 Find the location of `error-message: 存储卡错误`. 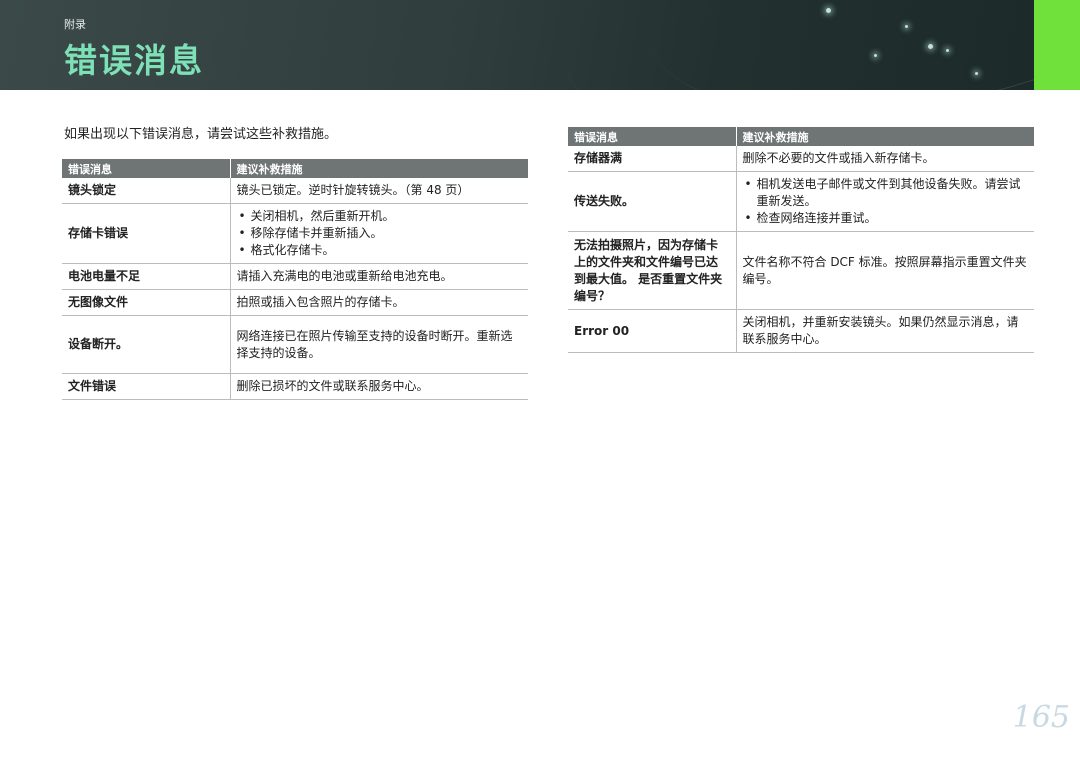

error-message: 存储卡错误 is located at coordinates (146, 233).